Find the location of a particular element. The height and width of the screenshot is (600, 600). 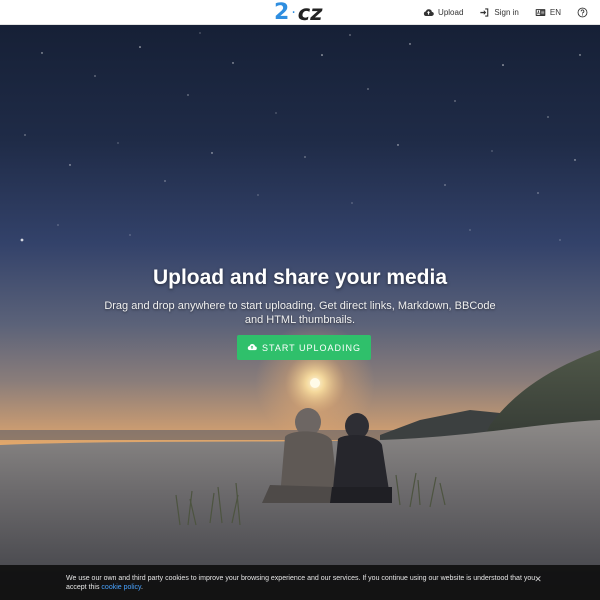

nav-sign-in-label: Sign in is located at coordinates (506, 12).